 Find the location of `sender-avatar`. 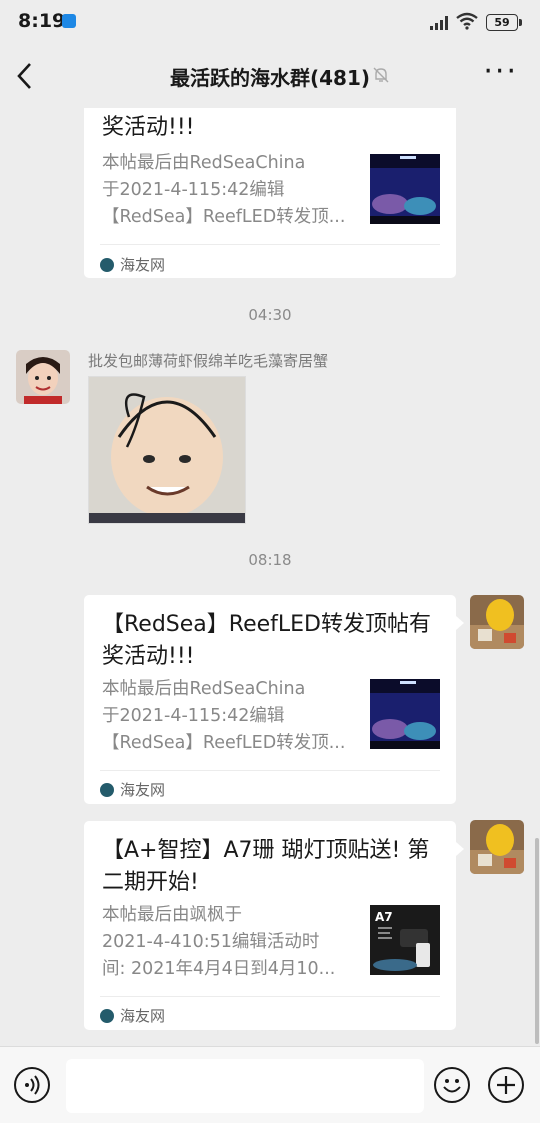

sender-avatar is located at coordinates (43, 377).